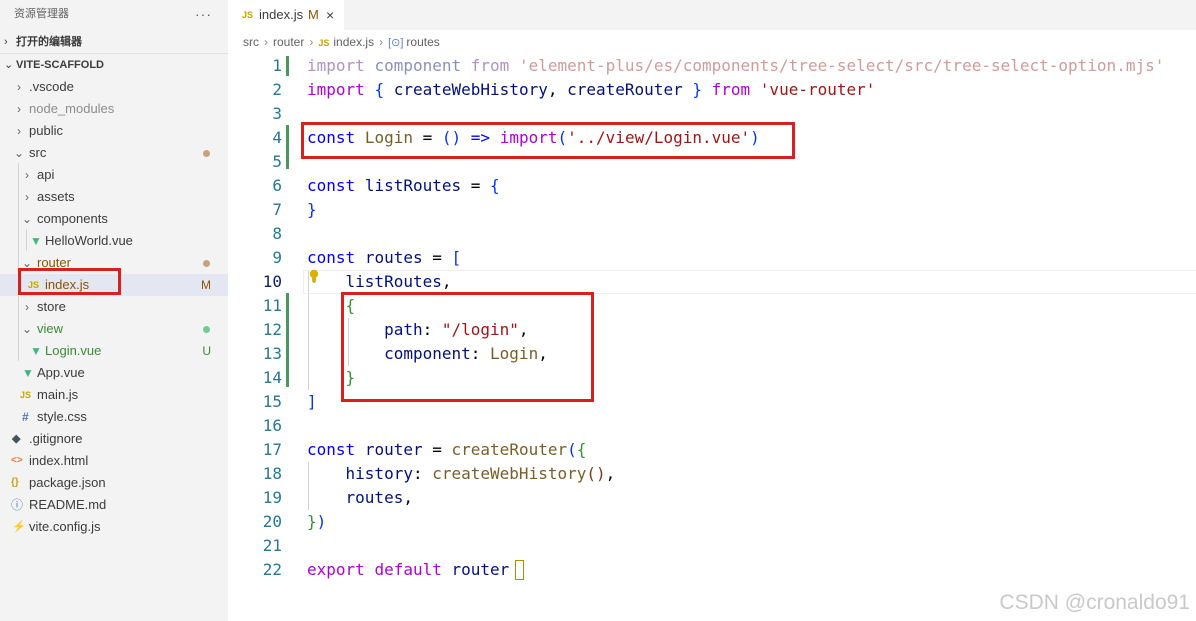 The width and height of the screenshot is (1196, 621). I want to click on code-token: ), so click(321, 521).